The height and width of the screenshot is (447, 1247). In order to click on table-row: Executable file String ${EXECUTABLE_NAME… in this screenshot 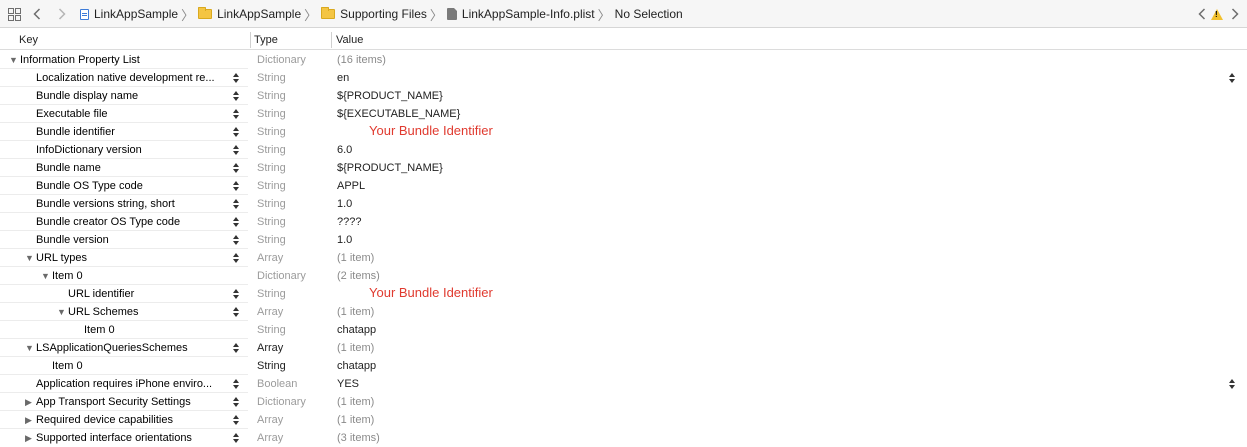, I will do `click(623, 114)`.